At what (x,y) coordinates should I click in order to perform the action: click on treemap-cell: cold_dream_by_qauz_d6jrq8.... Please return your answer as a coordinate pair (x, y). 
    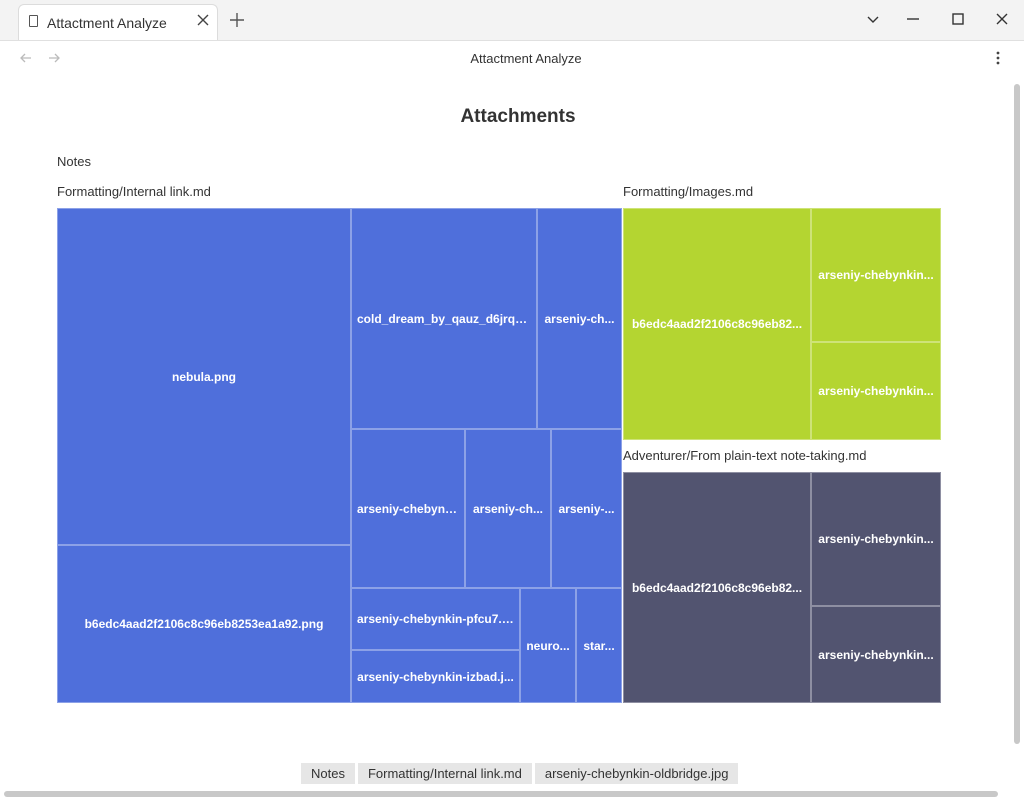
    Looking at the image, I should click on (444, 318).